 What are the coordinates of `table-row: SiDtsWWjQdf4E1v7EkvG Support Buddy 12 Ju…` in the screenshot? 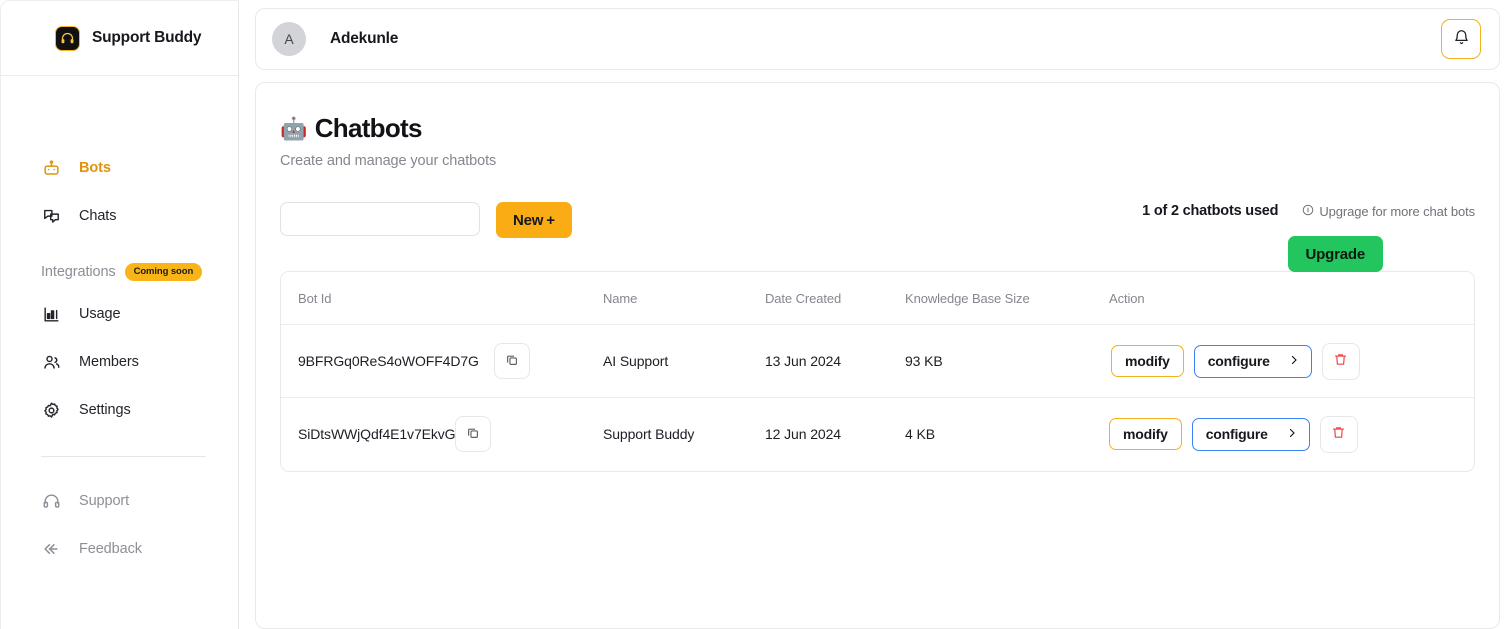 It's located at (877, 434).